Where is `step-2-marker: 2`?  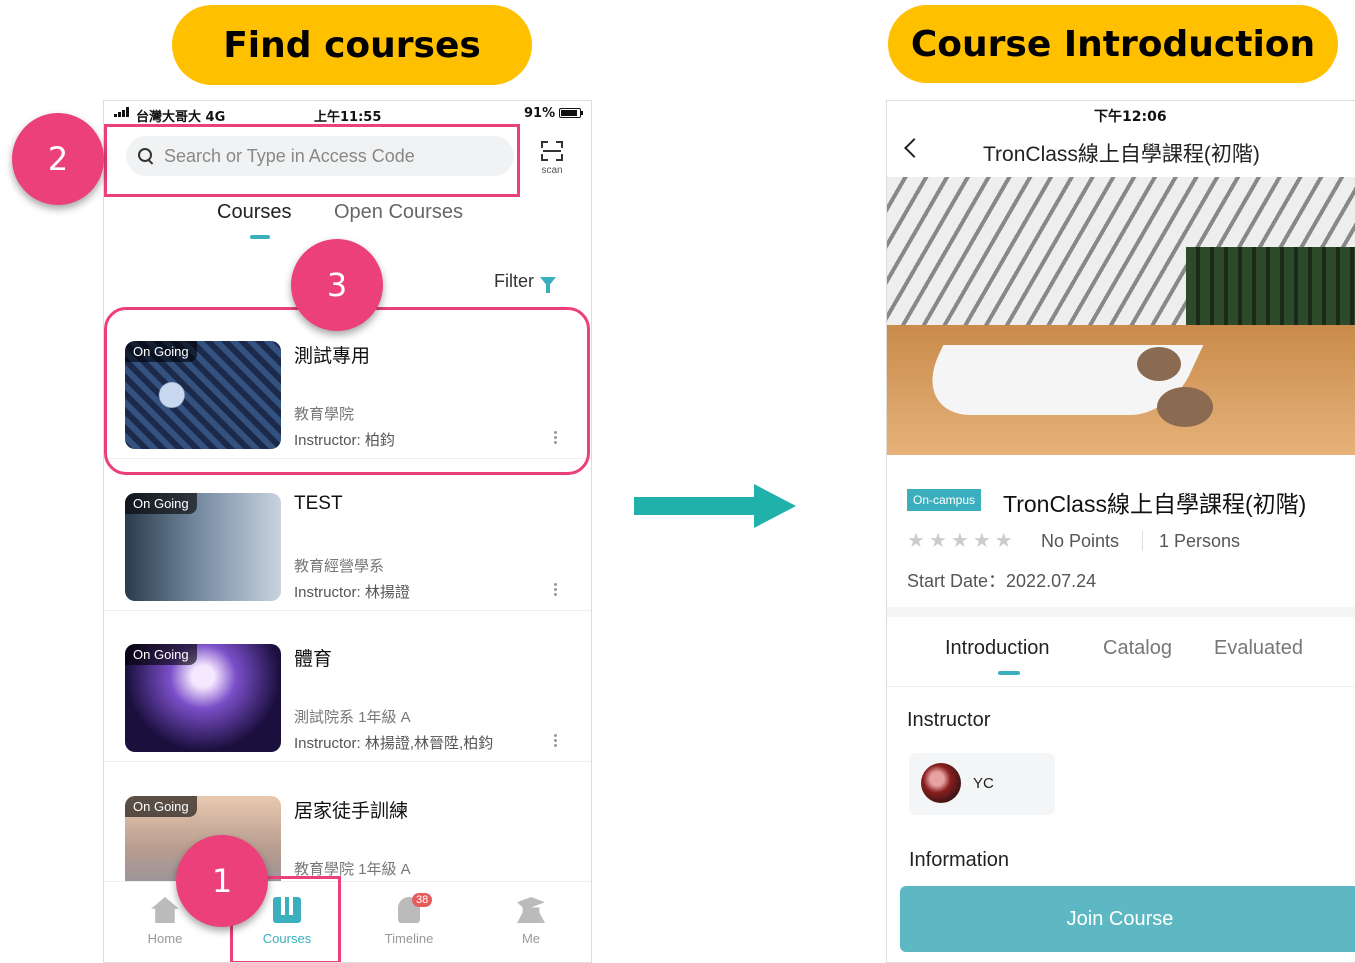
step-2-marker: 2 is located at coordinates (58, 159).